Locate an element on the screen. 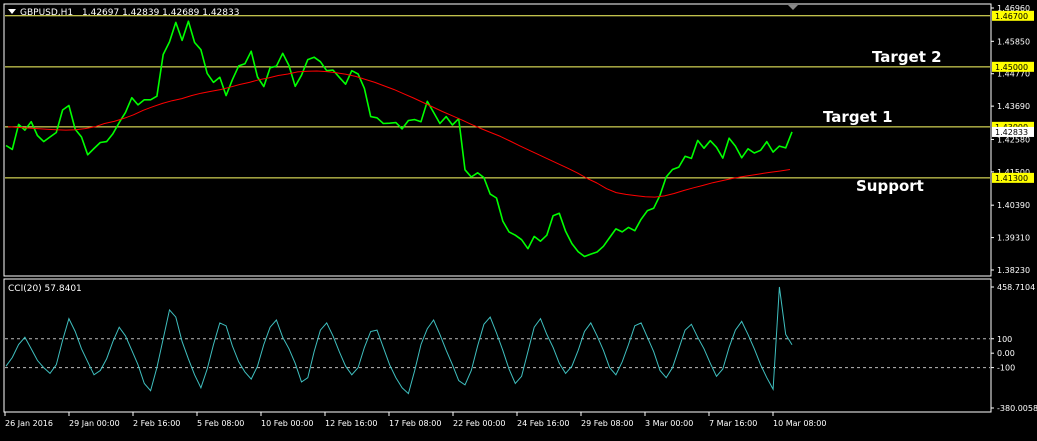  current-price-tag-label: 1.42833 is located at coordinates (1011, 132).